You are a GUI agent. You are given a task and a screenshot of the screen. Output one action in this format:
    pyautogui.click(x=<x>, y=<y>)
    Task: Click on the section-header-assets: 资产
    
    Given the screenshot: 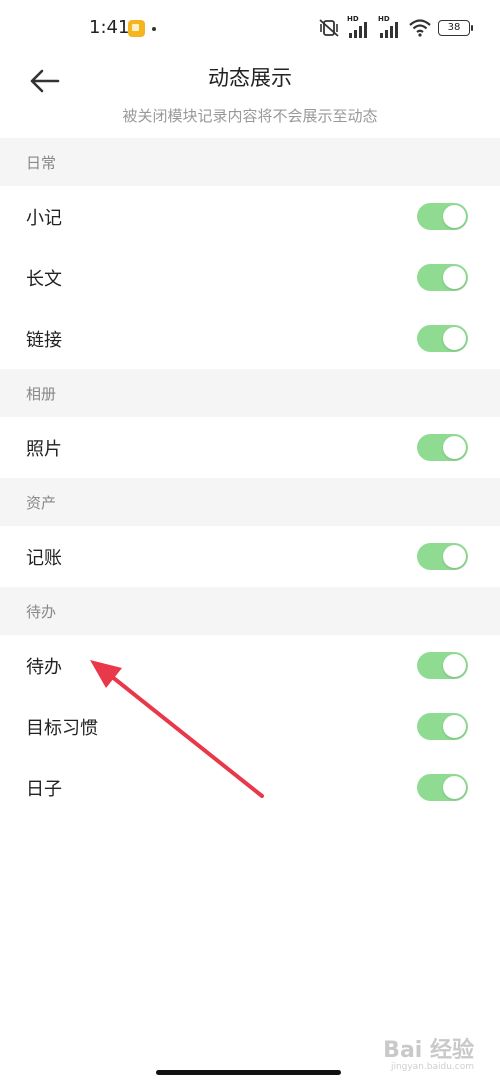 What is the action you would take?
    pyautogui.click(x=250, y=502)
    